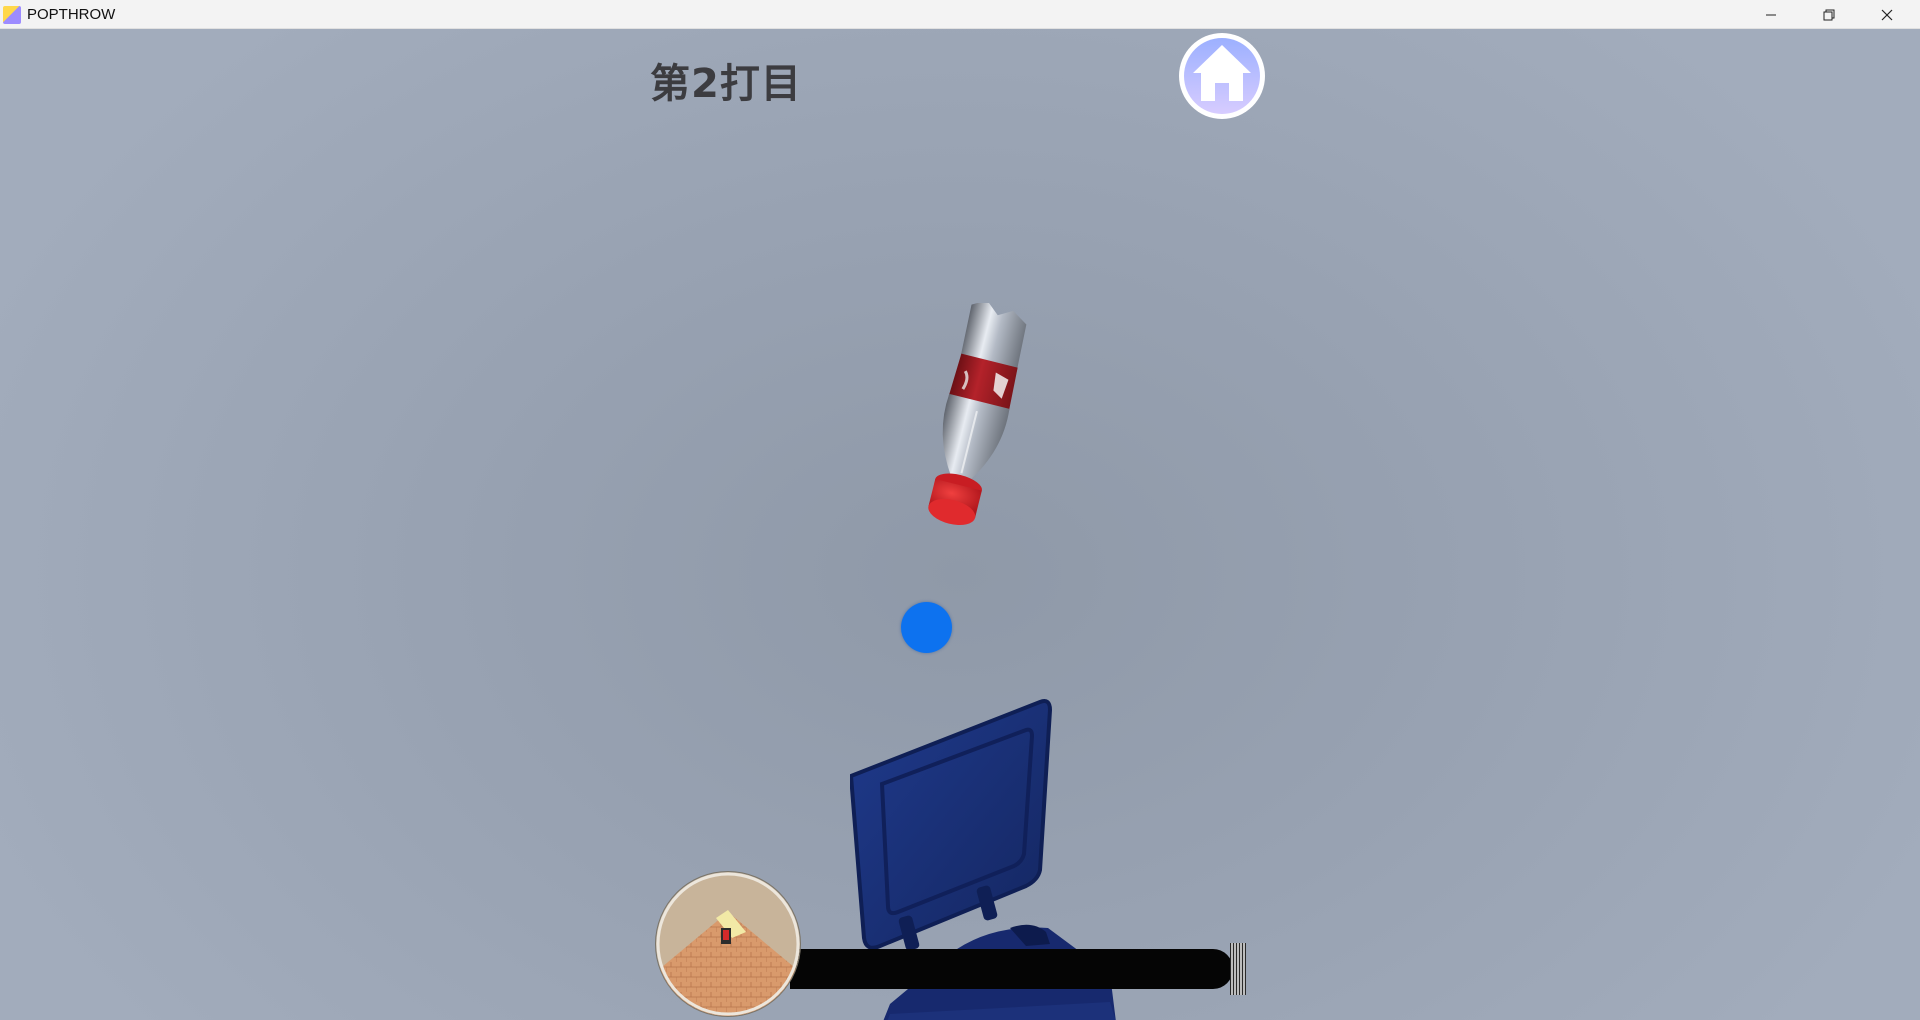 This screenshot has width=1920, height=1020. I want to click on maximize-button, so click(1829, 14).